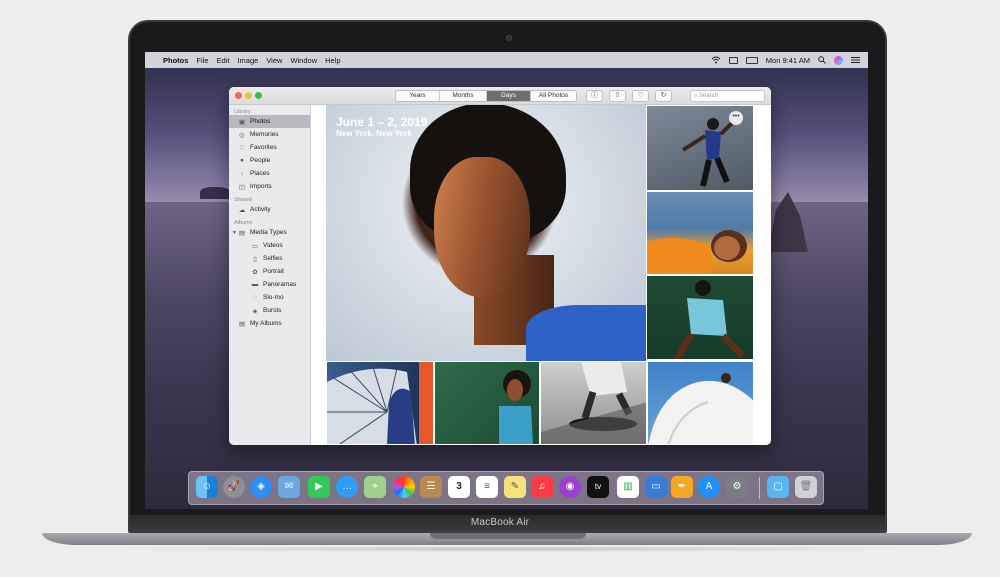 The height and width of the screenshot is (577, 1000). I want to click on dock-notes-icon: ✎, so click(515, 487).